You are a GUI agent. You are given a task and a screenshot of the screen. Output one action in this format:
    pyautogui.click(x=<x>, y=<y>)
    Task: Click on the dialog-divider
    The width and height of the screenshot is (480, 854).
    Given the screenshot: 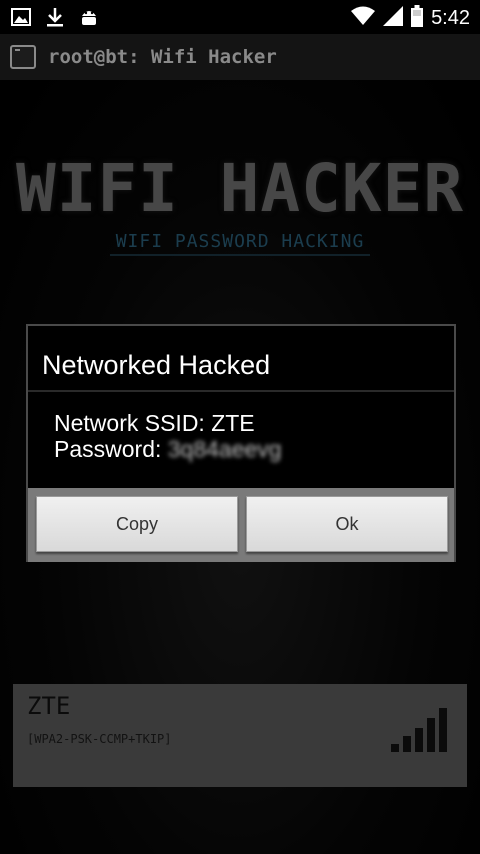 What is the action you would take?
    pyautogui.click(x=241, y=391)
    